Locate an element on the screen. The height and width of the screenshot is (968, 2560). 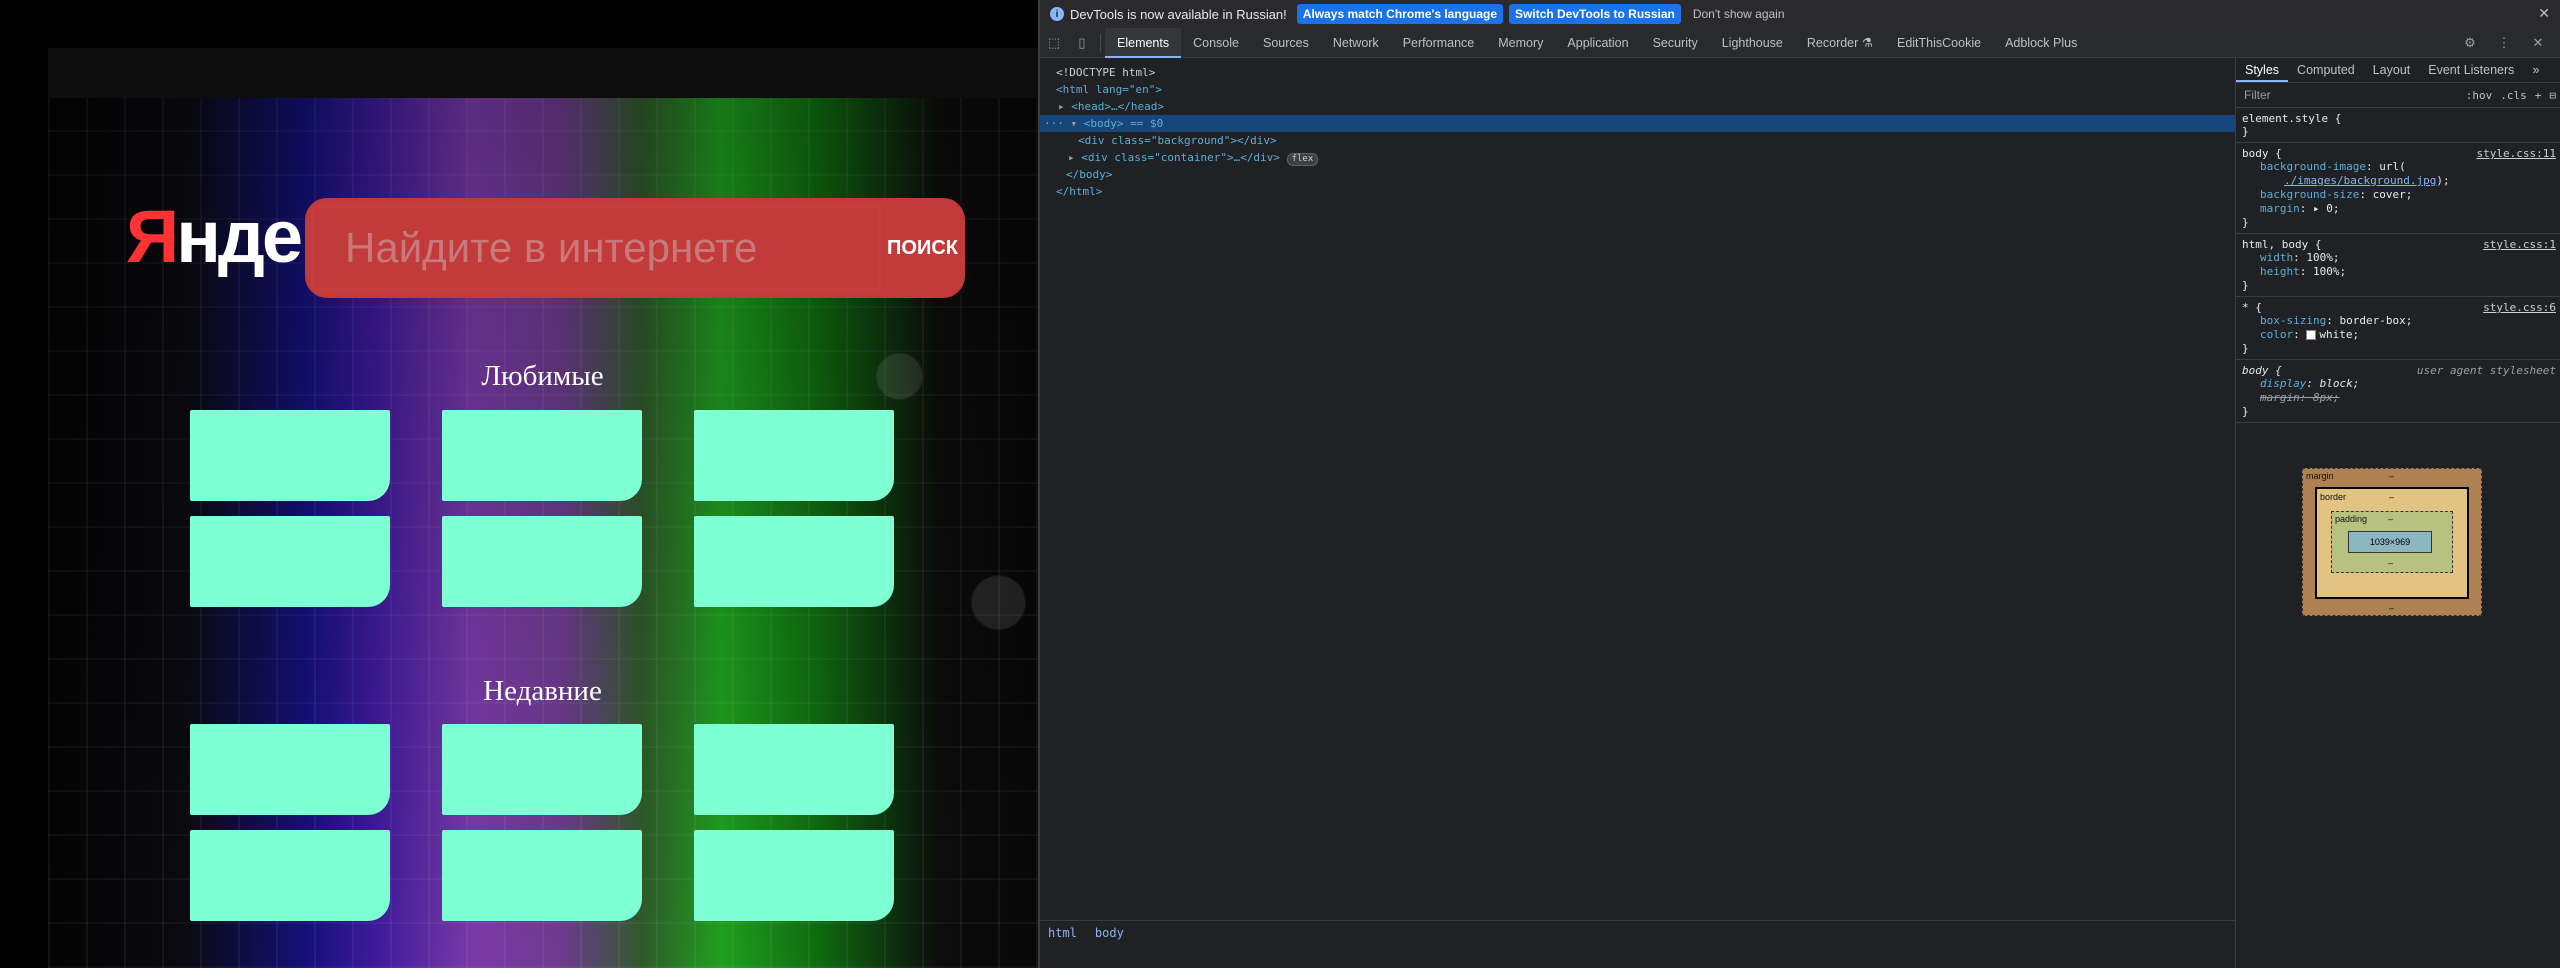
tabbar-right-controls: ⚙ ⋮ ✕ is located at coordinates (2508, 43).